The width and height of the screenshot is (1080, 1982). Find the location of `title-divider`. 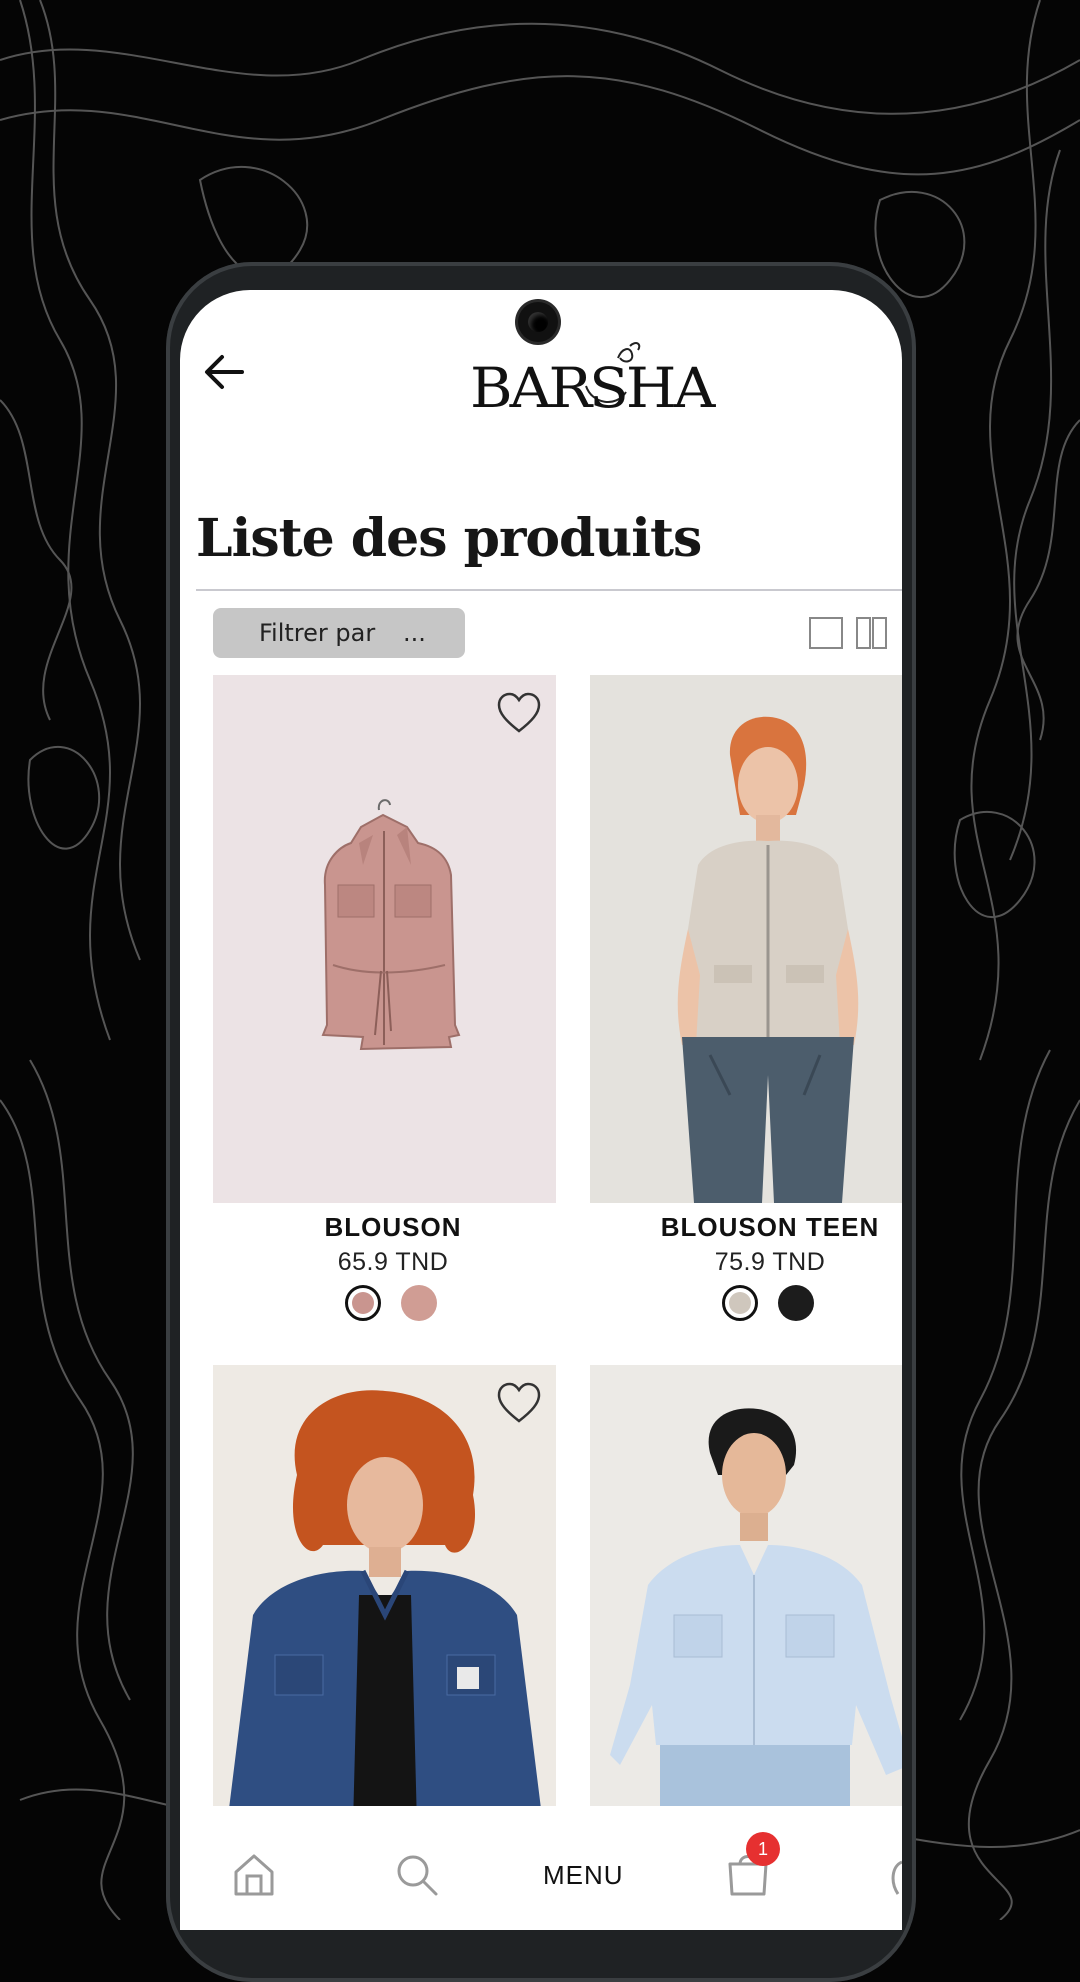

title-divider is located at coordinates (549, 590).